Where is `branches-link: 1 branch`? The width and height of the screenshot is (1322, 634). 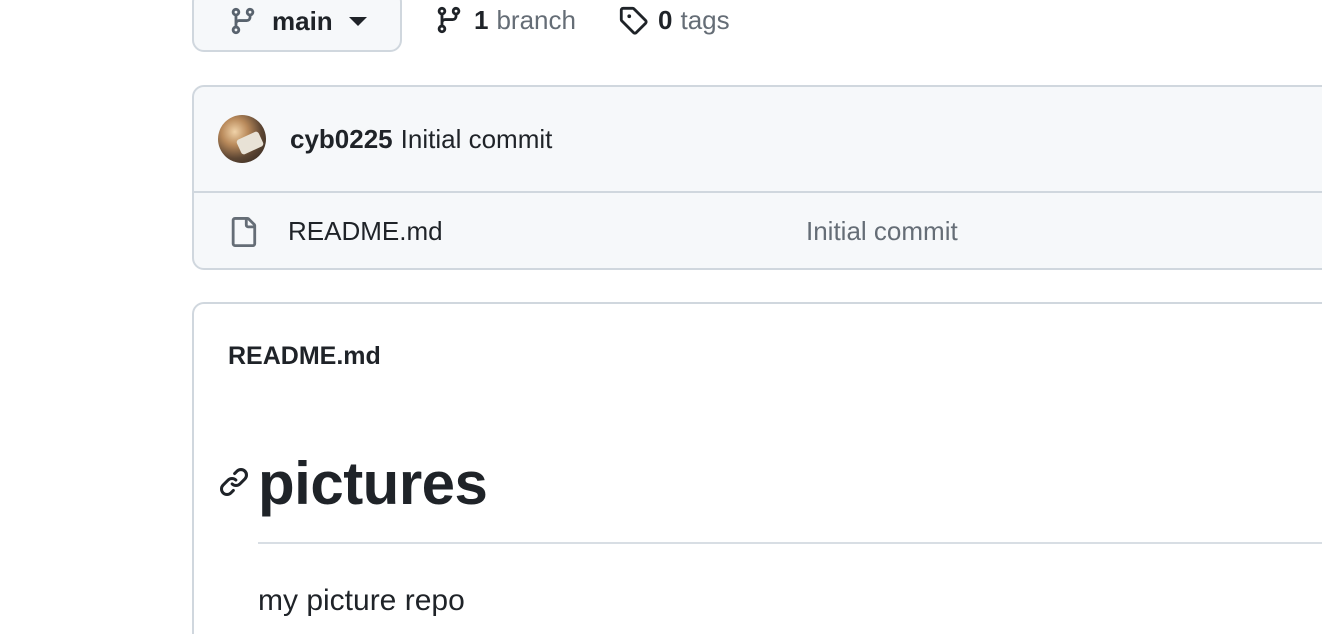
branches-link: 1 branch is located at coordinates (505, 20).